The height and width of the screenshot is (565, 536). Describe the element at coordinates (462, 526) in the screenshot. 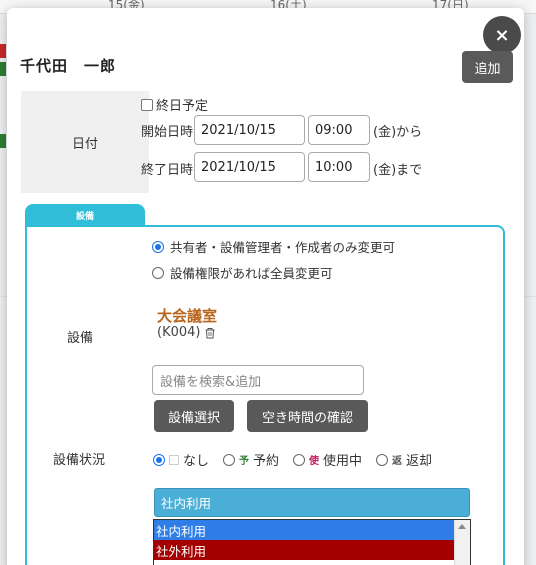

I see `scroll-up-icon` at that location.